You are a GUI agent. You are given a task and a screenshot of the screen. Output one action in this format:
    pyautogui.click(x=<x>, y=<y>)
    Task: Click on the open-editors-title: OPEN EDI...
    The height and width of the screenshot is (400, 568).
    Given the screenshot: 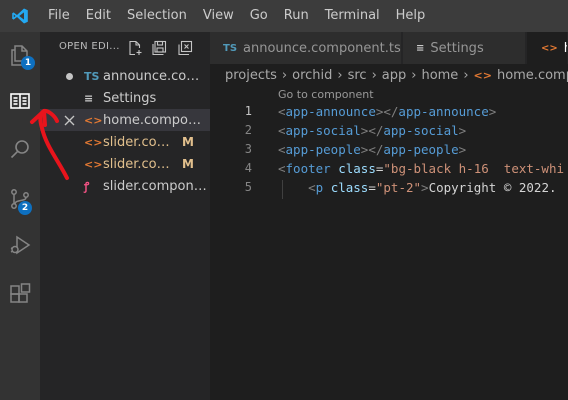 What is the action you would take?
    pyautogui.click(x=89, y=46)
    